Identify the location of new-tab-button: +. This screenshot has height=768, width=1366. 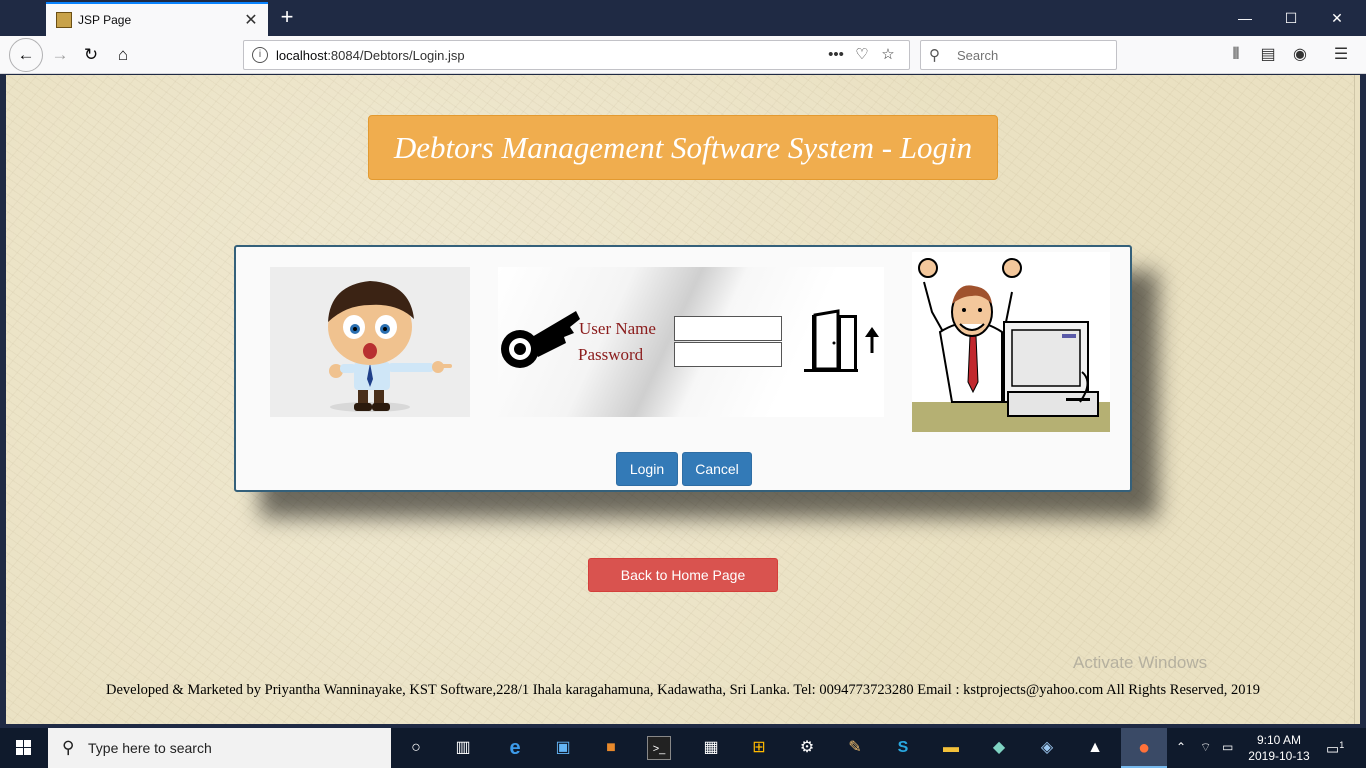
(287, 17).